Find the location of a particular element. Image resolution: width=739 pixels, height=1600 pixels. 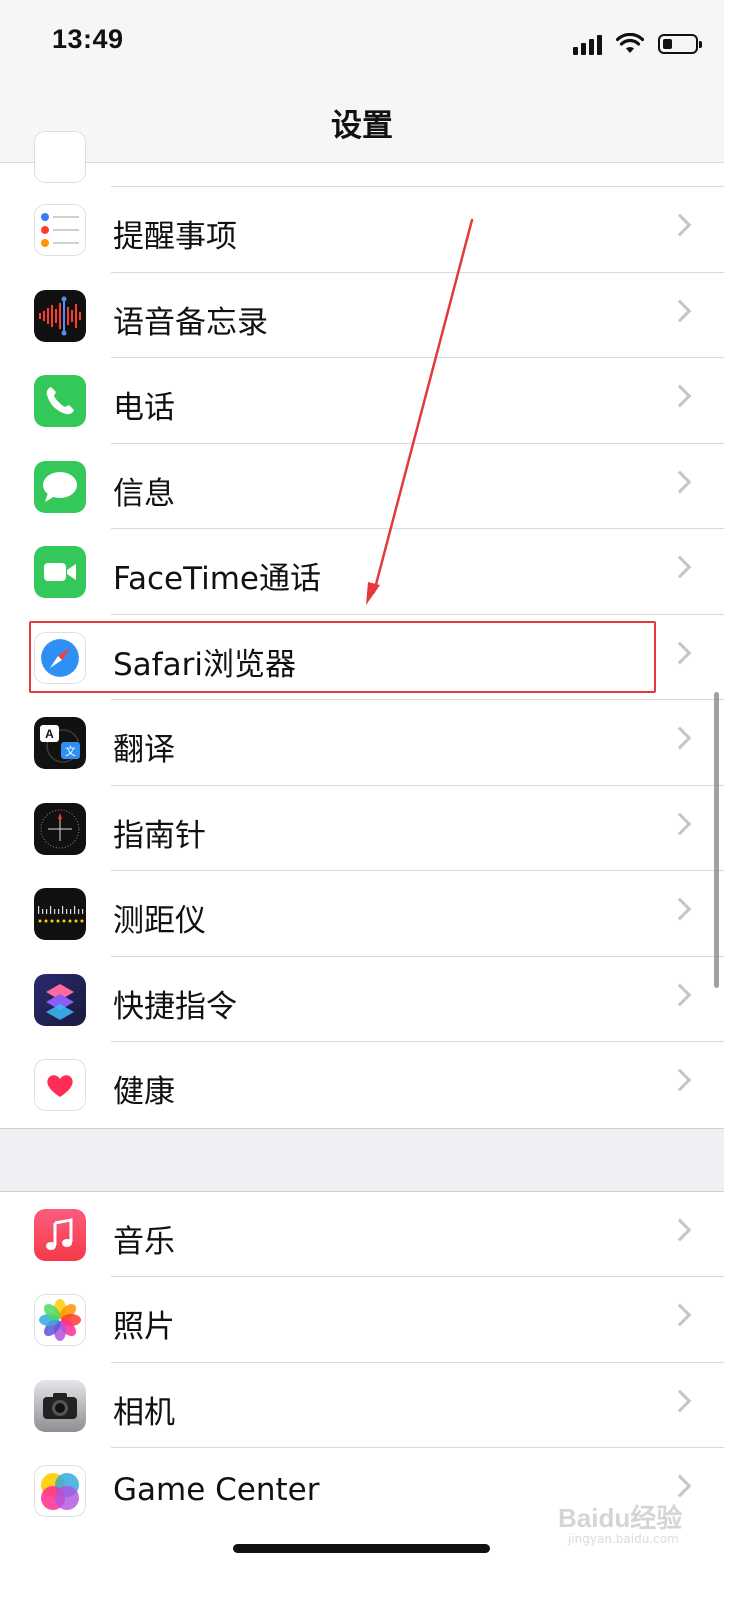

settings-row-camera: 相机 is located at coordinates (362, 1405).